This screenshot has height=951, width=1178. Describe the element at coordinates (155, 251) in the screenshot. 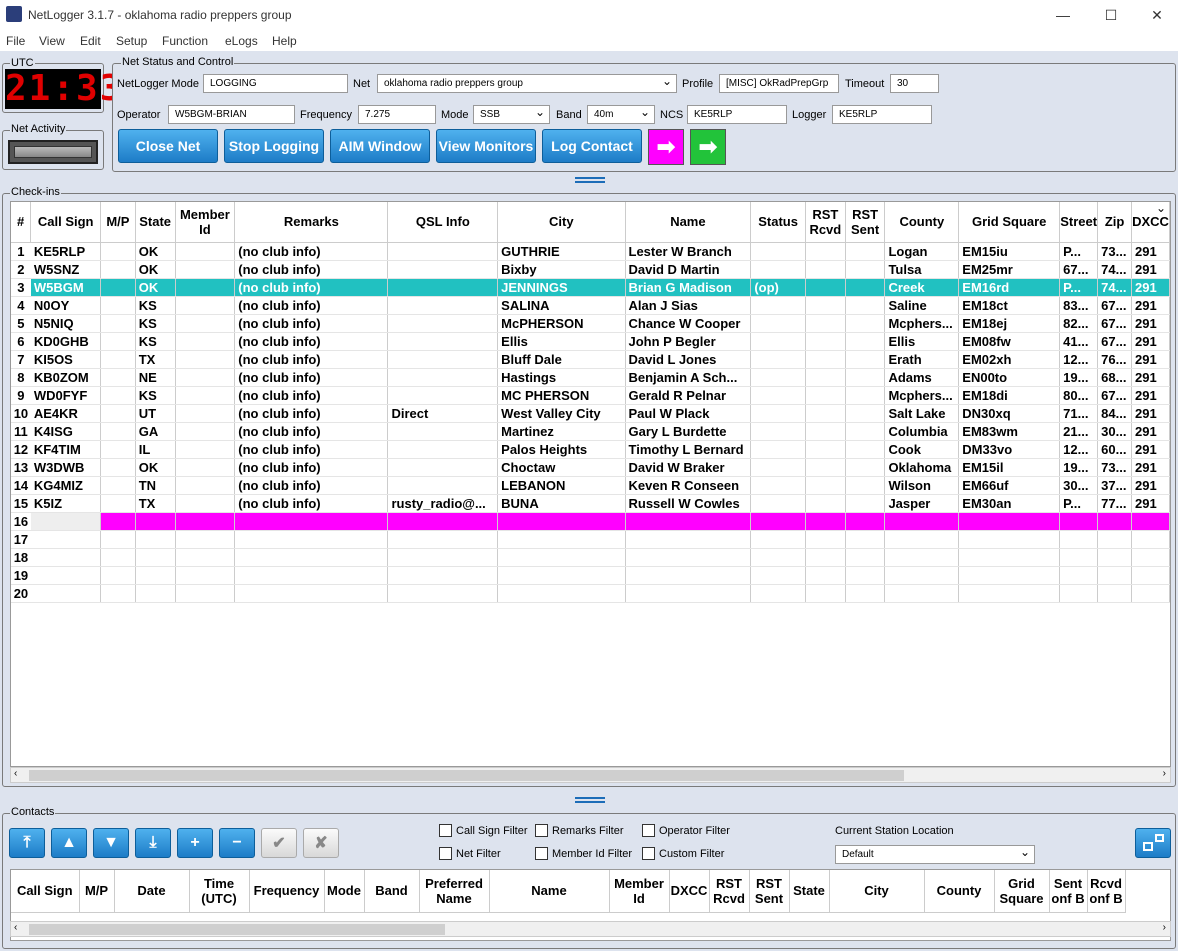

I see `table-cell: OK` at that location.